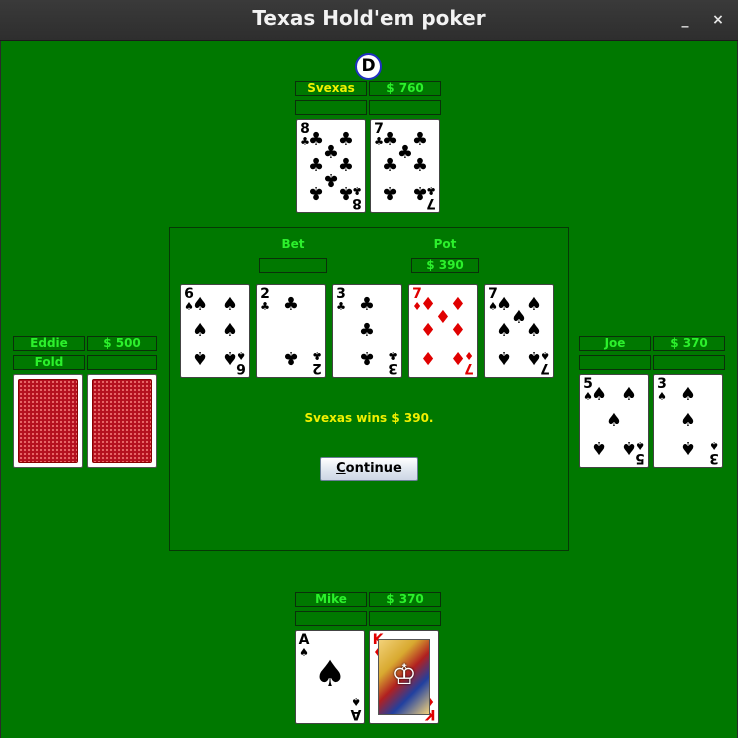 The height and width of the screenshot is (738, 738). I want to click on community-card: 2 ♣ 2 ♣ ♣ ♣, so click(291, 331).